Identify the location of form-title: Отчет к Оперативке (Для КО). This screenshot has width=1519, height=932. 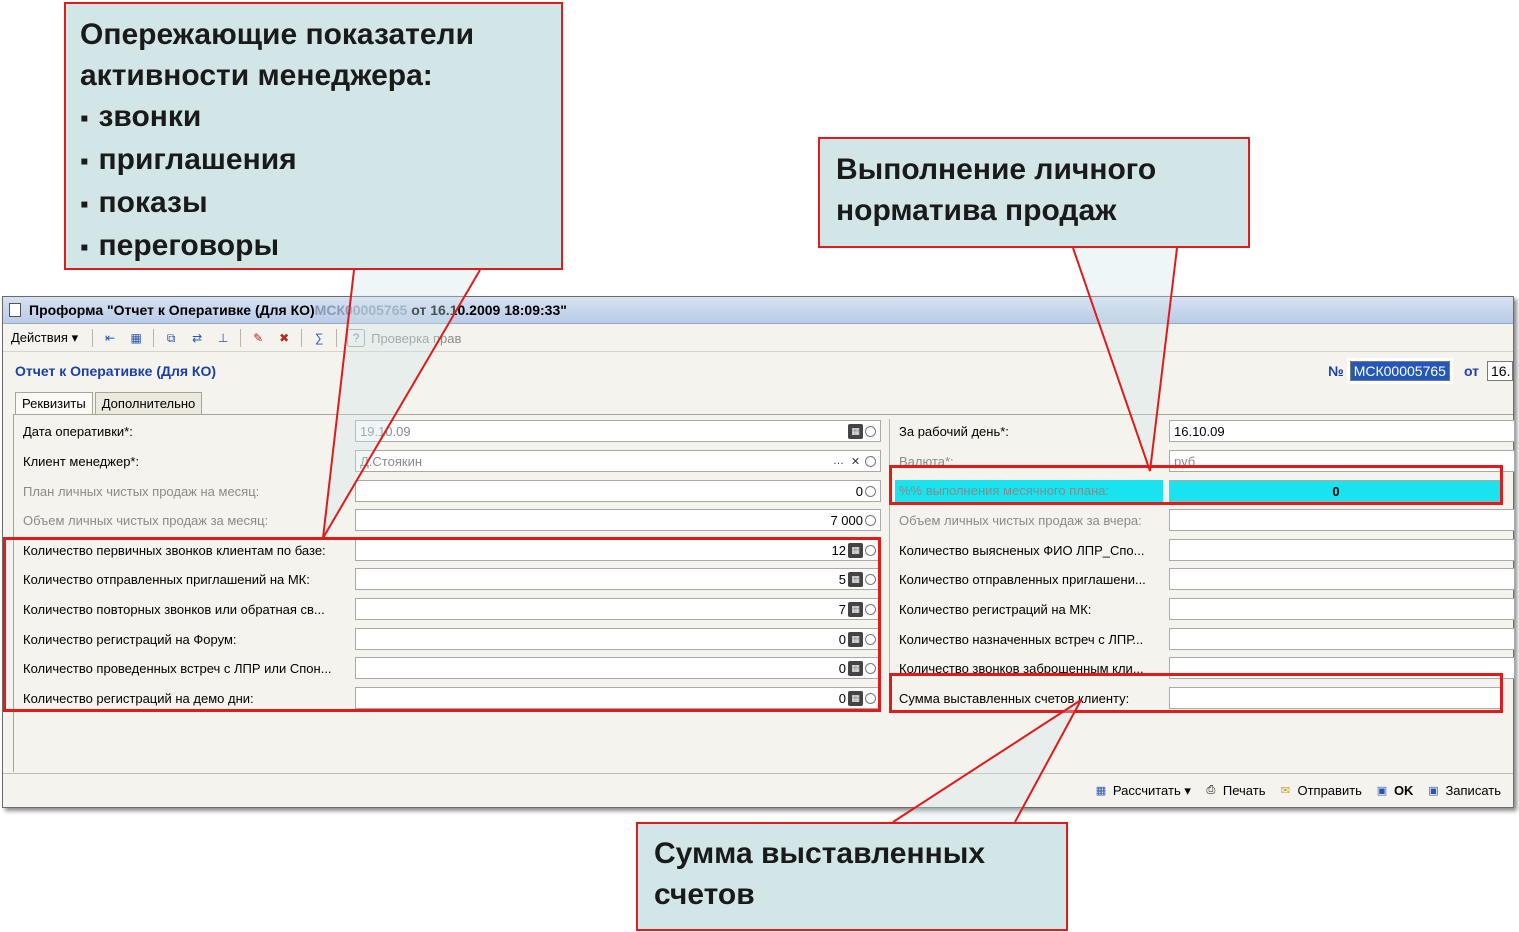
(116, 371).